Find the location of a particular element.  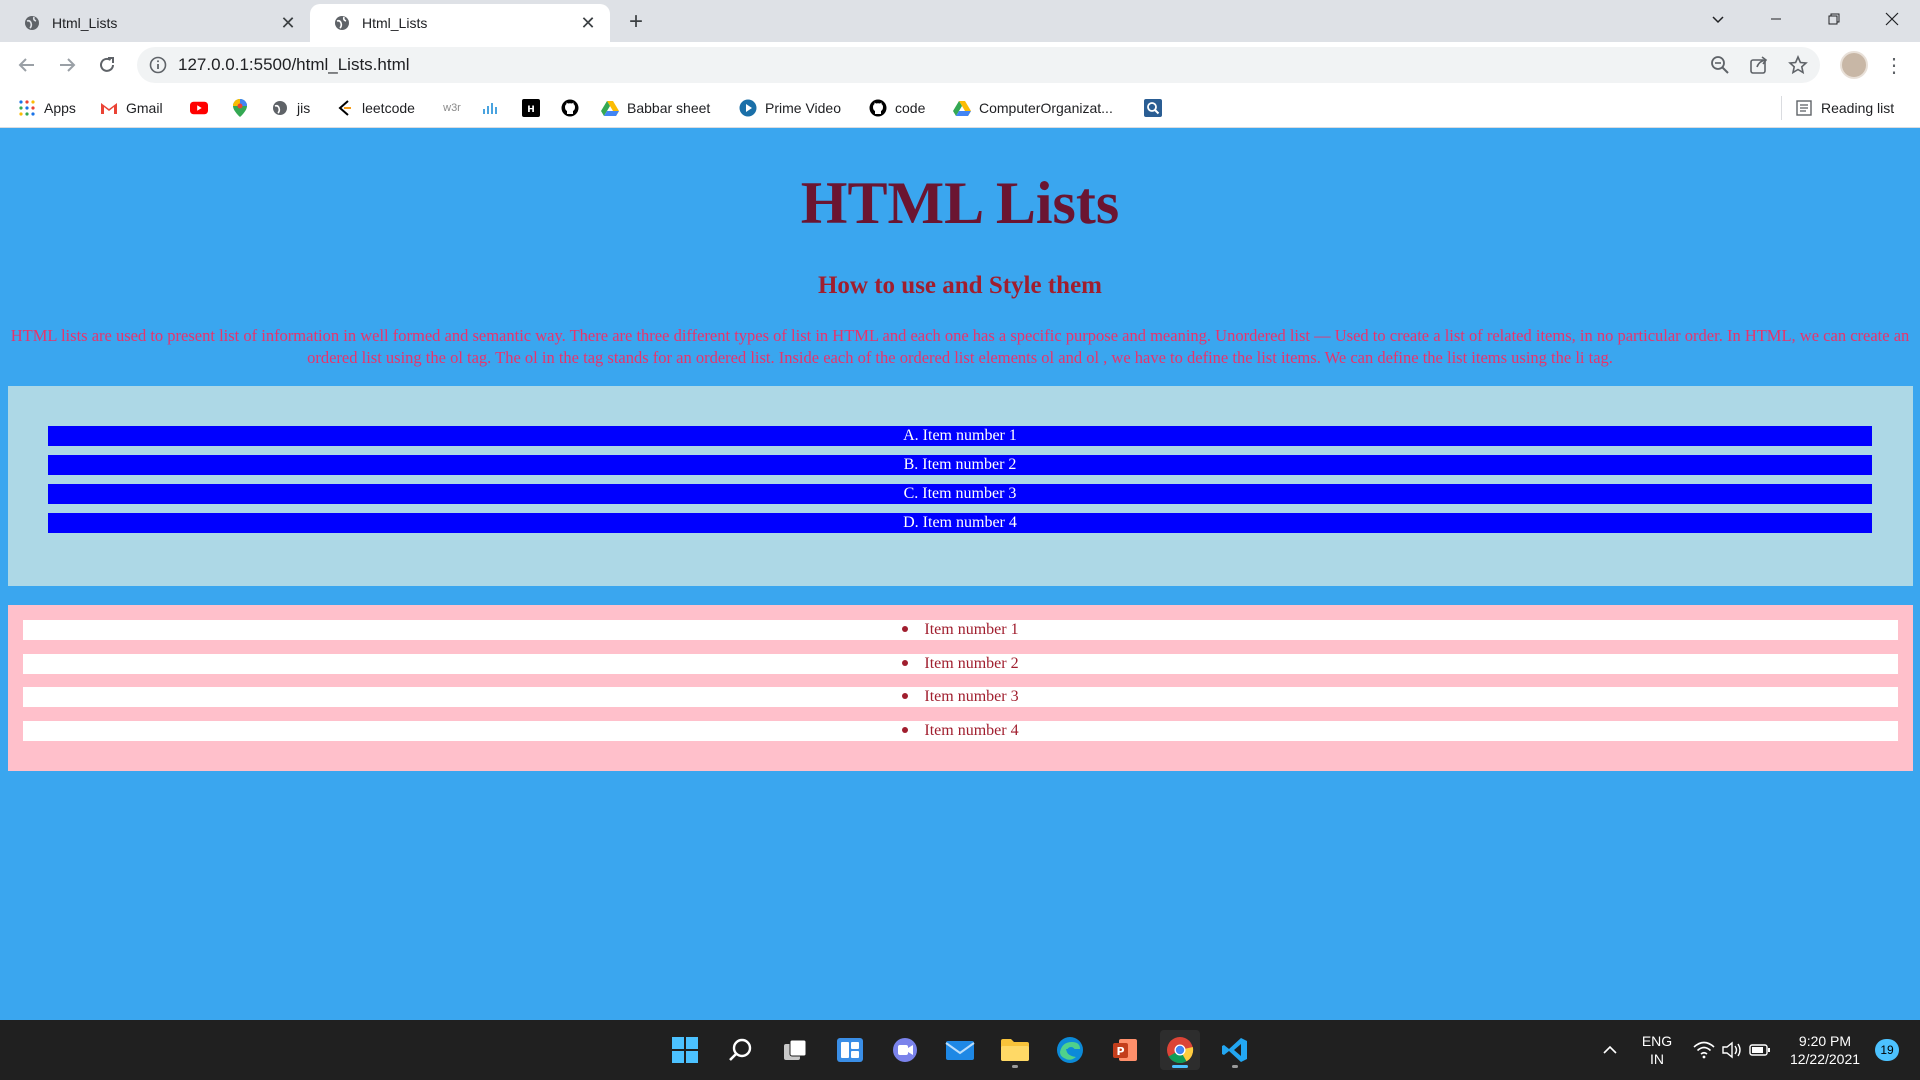

bookmark-gmail: Gmail is located at coordinates (131, 108).